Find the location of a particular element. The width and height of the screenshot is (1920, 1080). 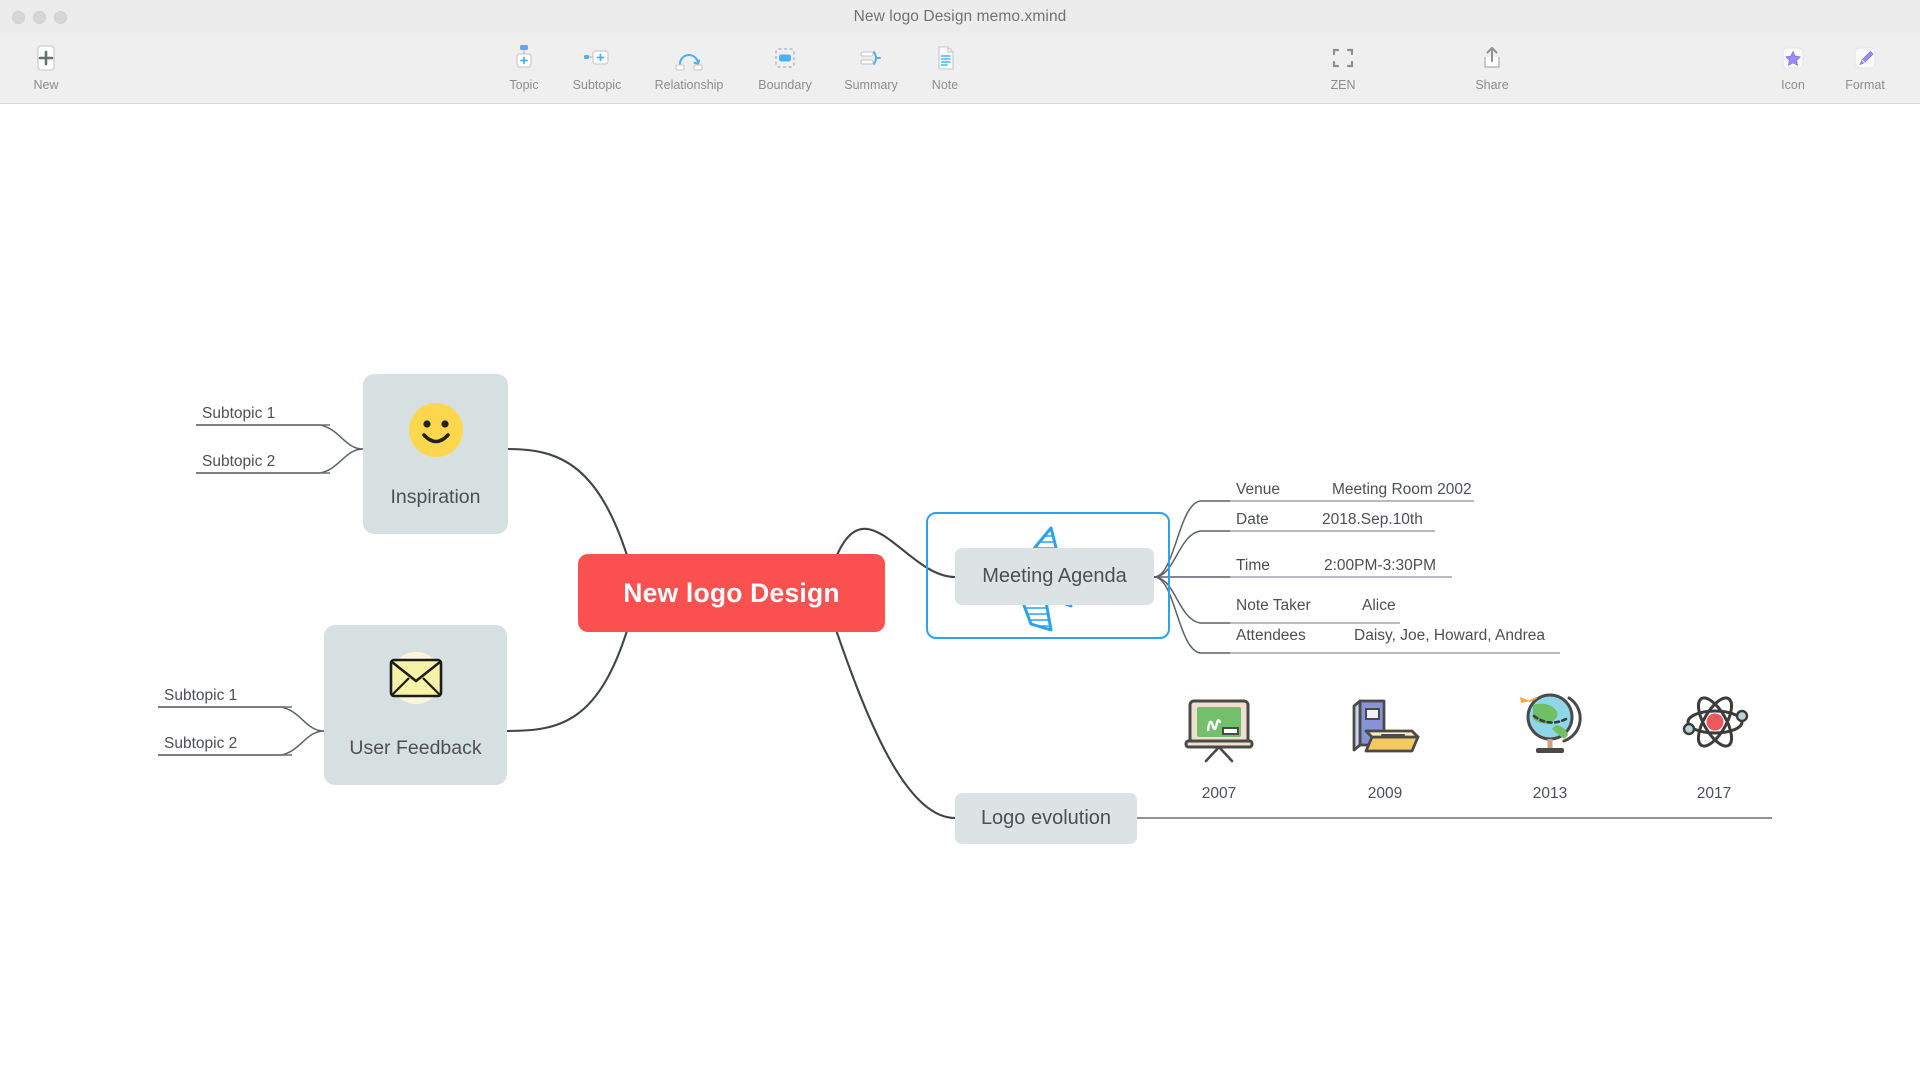

window-title-bar: New logo Design memo.xmind is located at coordinates (960, 18).